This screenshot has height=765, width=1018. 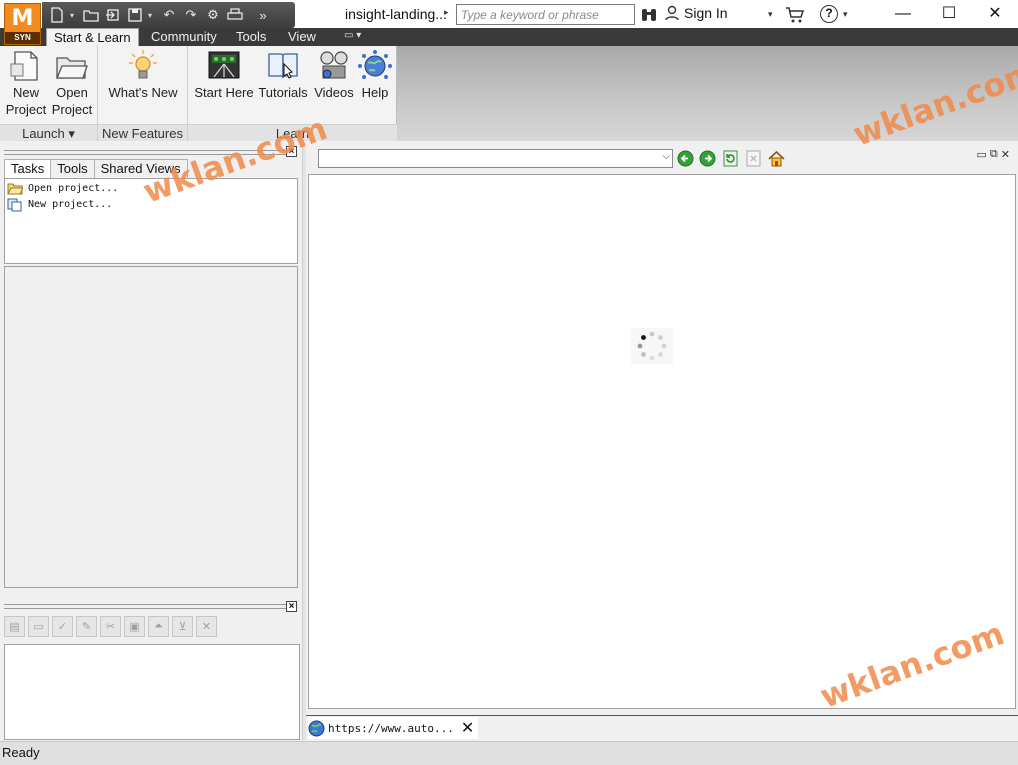 I want to click on tutorials-label: Tutorials, so click(x=283, y=92).